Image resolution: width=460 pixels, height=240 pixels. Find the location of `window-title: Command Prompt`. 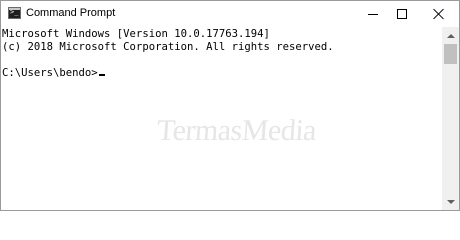

window-title: Command Prompt is located at coordinates (71, 13).